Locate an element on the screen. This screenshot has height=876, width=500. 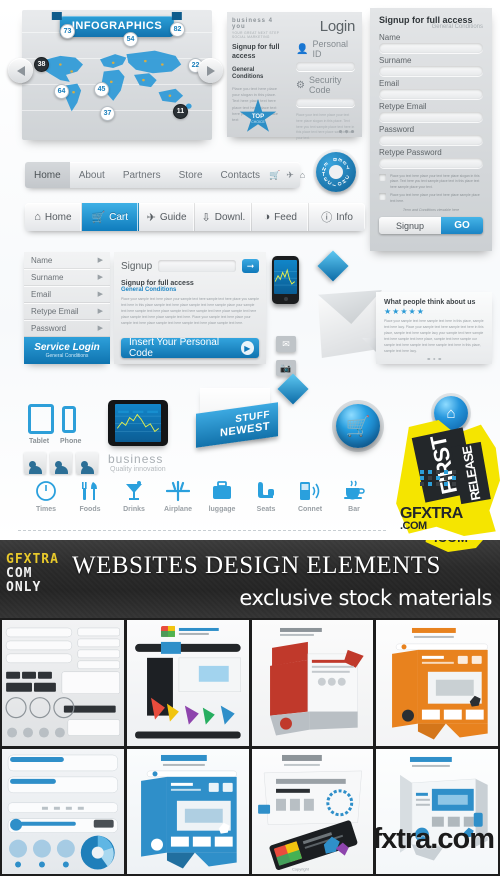
map-marker: 73 is located at coordinates (67, 31).